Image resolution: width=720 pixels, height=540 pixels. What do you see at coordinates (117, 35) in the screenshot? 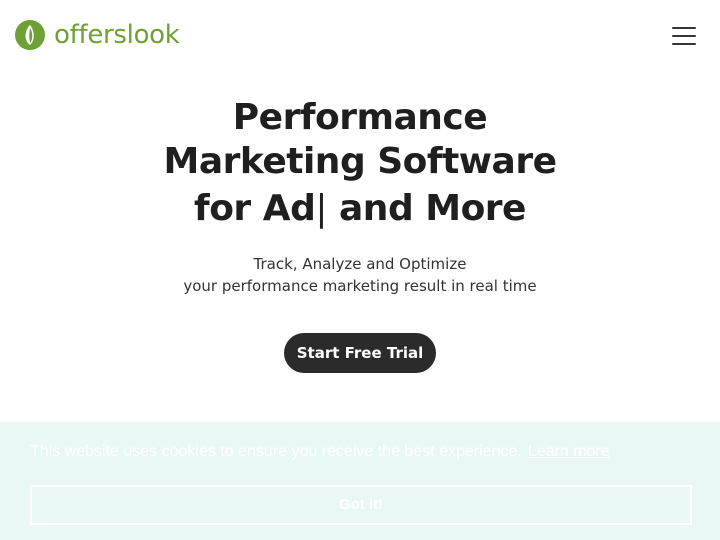
I see `brand-name: offerslook` at bounding box center [117, 35].